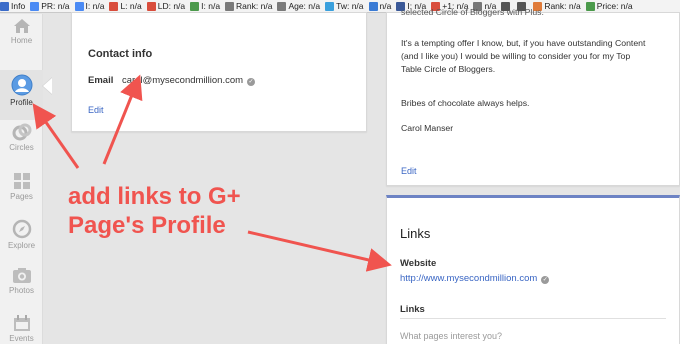 The height and width of the screenshot is (344, 680). I want to click on calendar-icon, so click(21, 323).